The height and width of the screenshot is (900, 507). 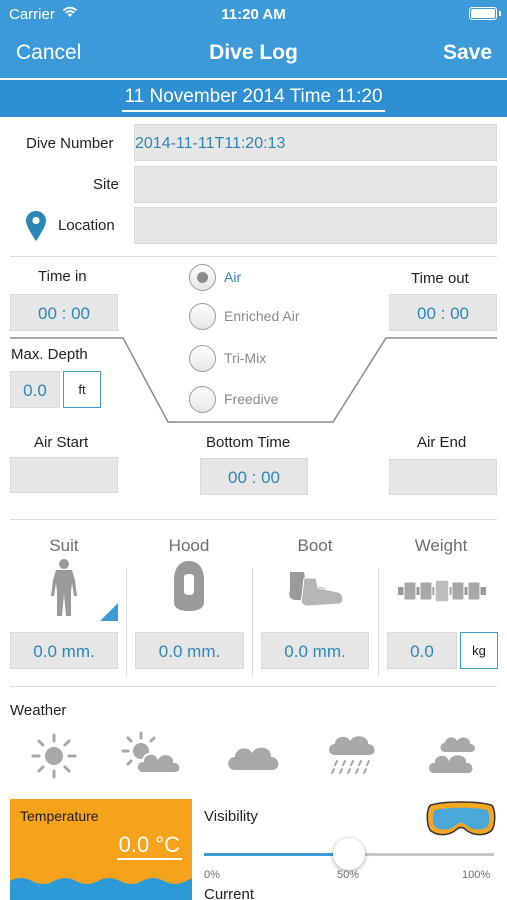 I want to click on time-out-value: 00, so click(x=443, y=313).